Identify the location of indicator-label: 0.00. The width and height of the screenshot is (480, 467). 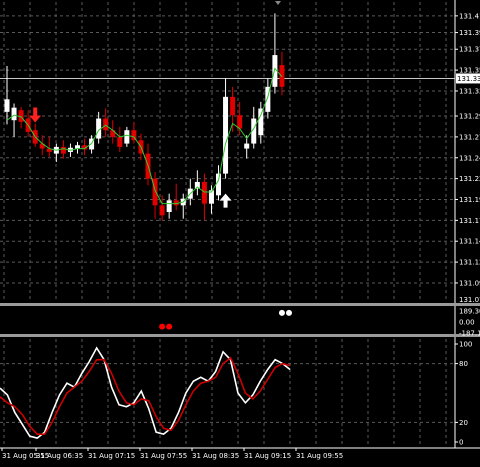
(467, 323).